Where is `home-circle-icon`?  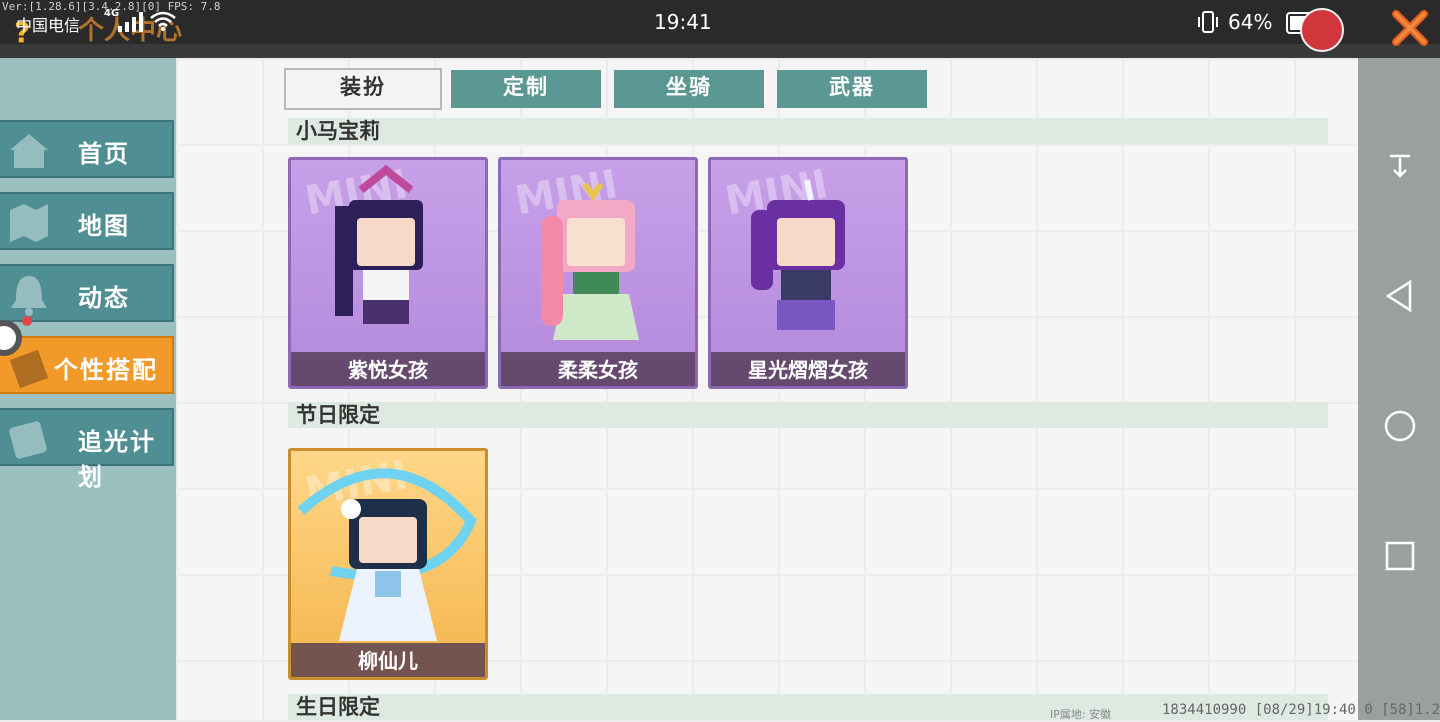
home-circle-icon is located at coordinates (1400, 426).